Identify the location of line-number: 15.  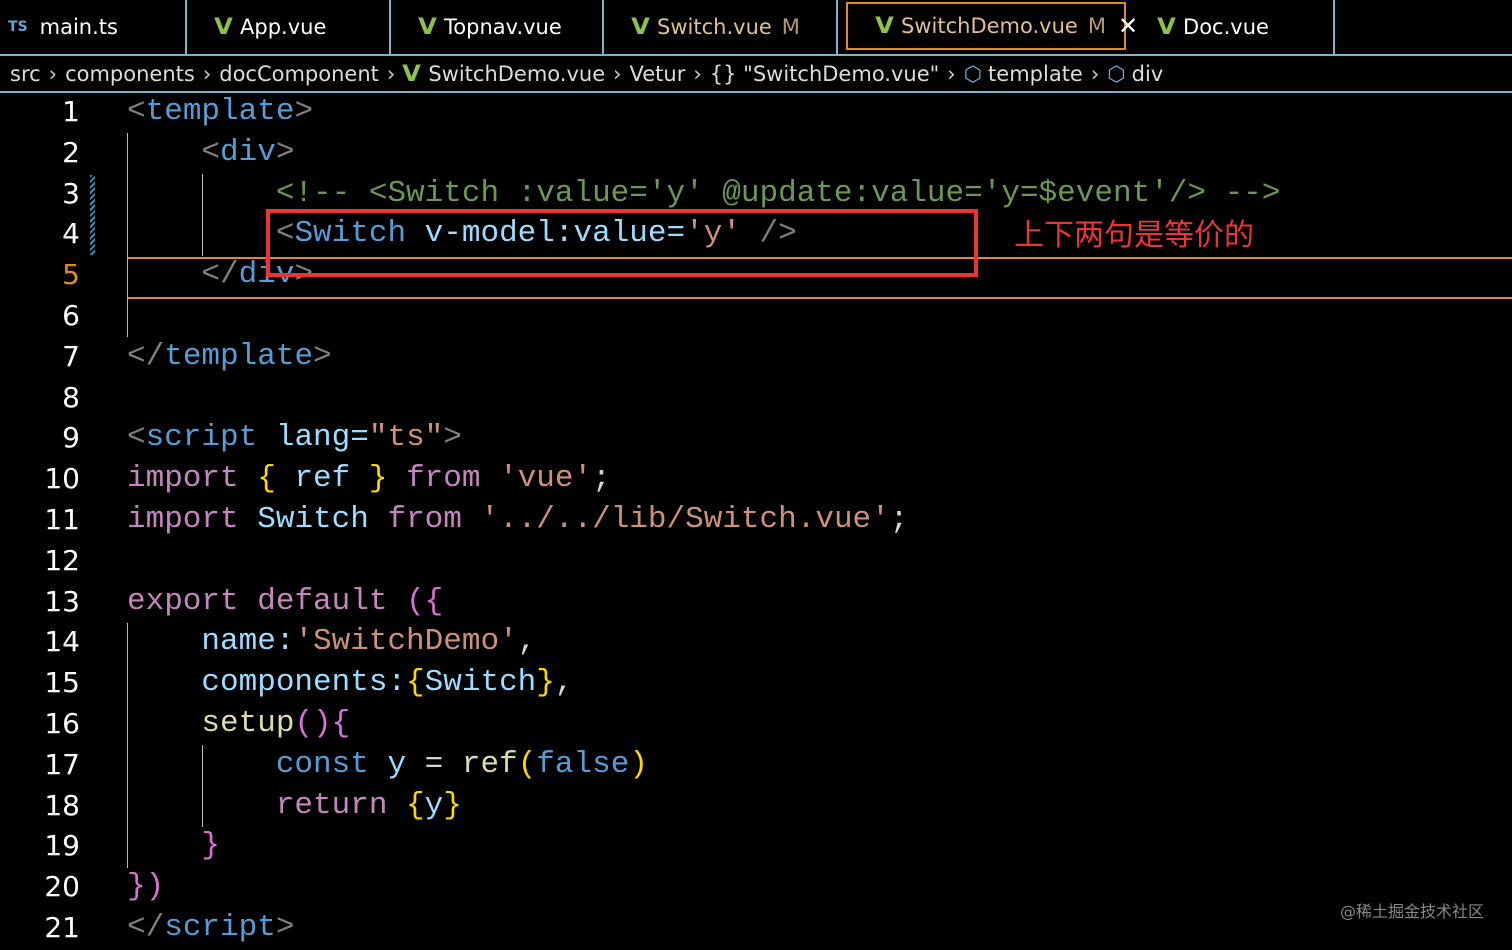
(62, 683).